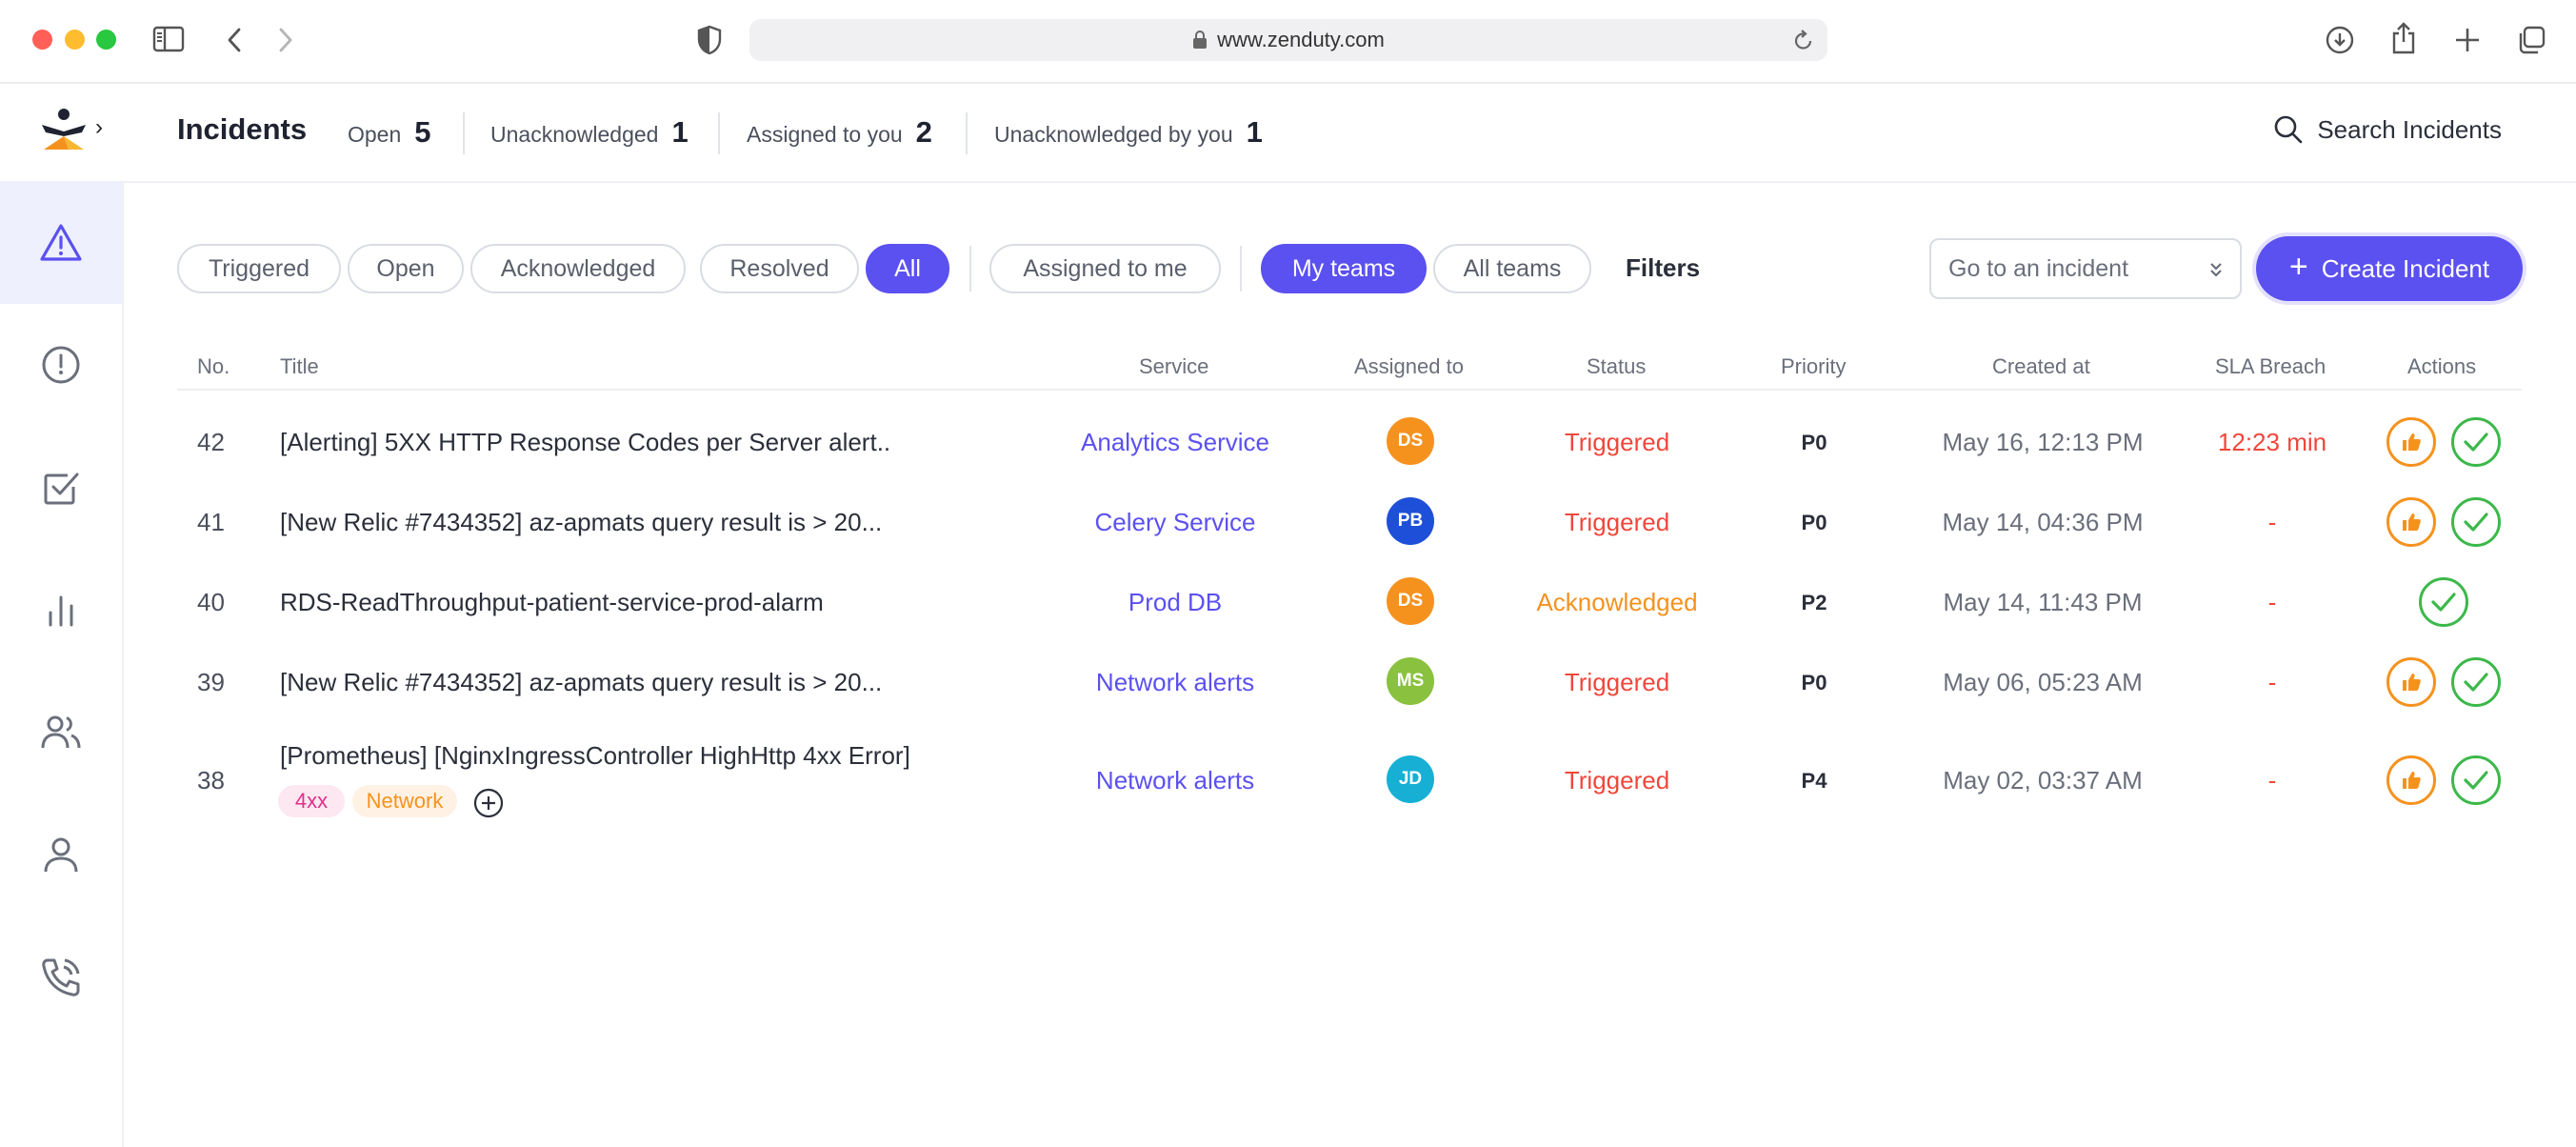 This screenshot has height=1147, width=2576. Describe the element at coordinates (2340, 40) in the screenshot. I see `download-icon` at that location.